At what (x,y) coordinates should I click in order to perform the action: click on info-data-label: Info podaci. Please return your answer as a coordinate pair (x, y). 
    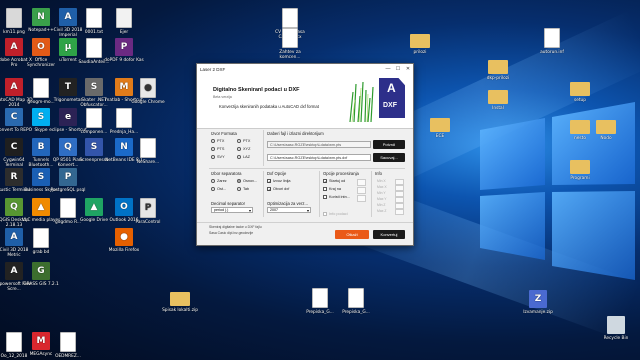
    Looking at the image, I should click on (338, 214).